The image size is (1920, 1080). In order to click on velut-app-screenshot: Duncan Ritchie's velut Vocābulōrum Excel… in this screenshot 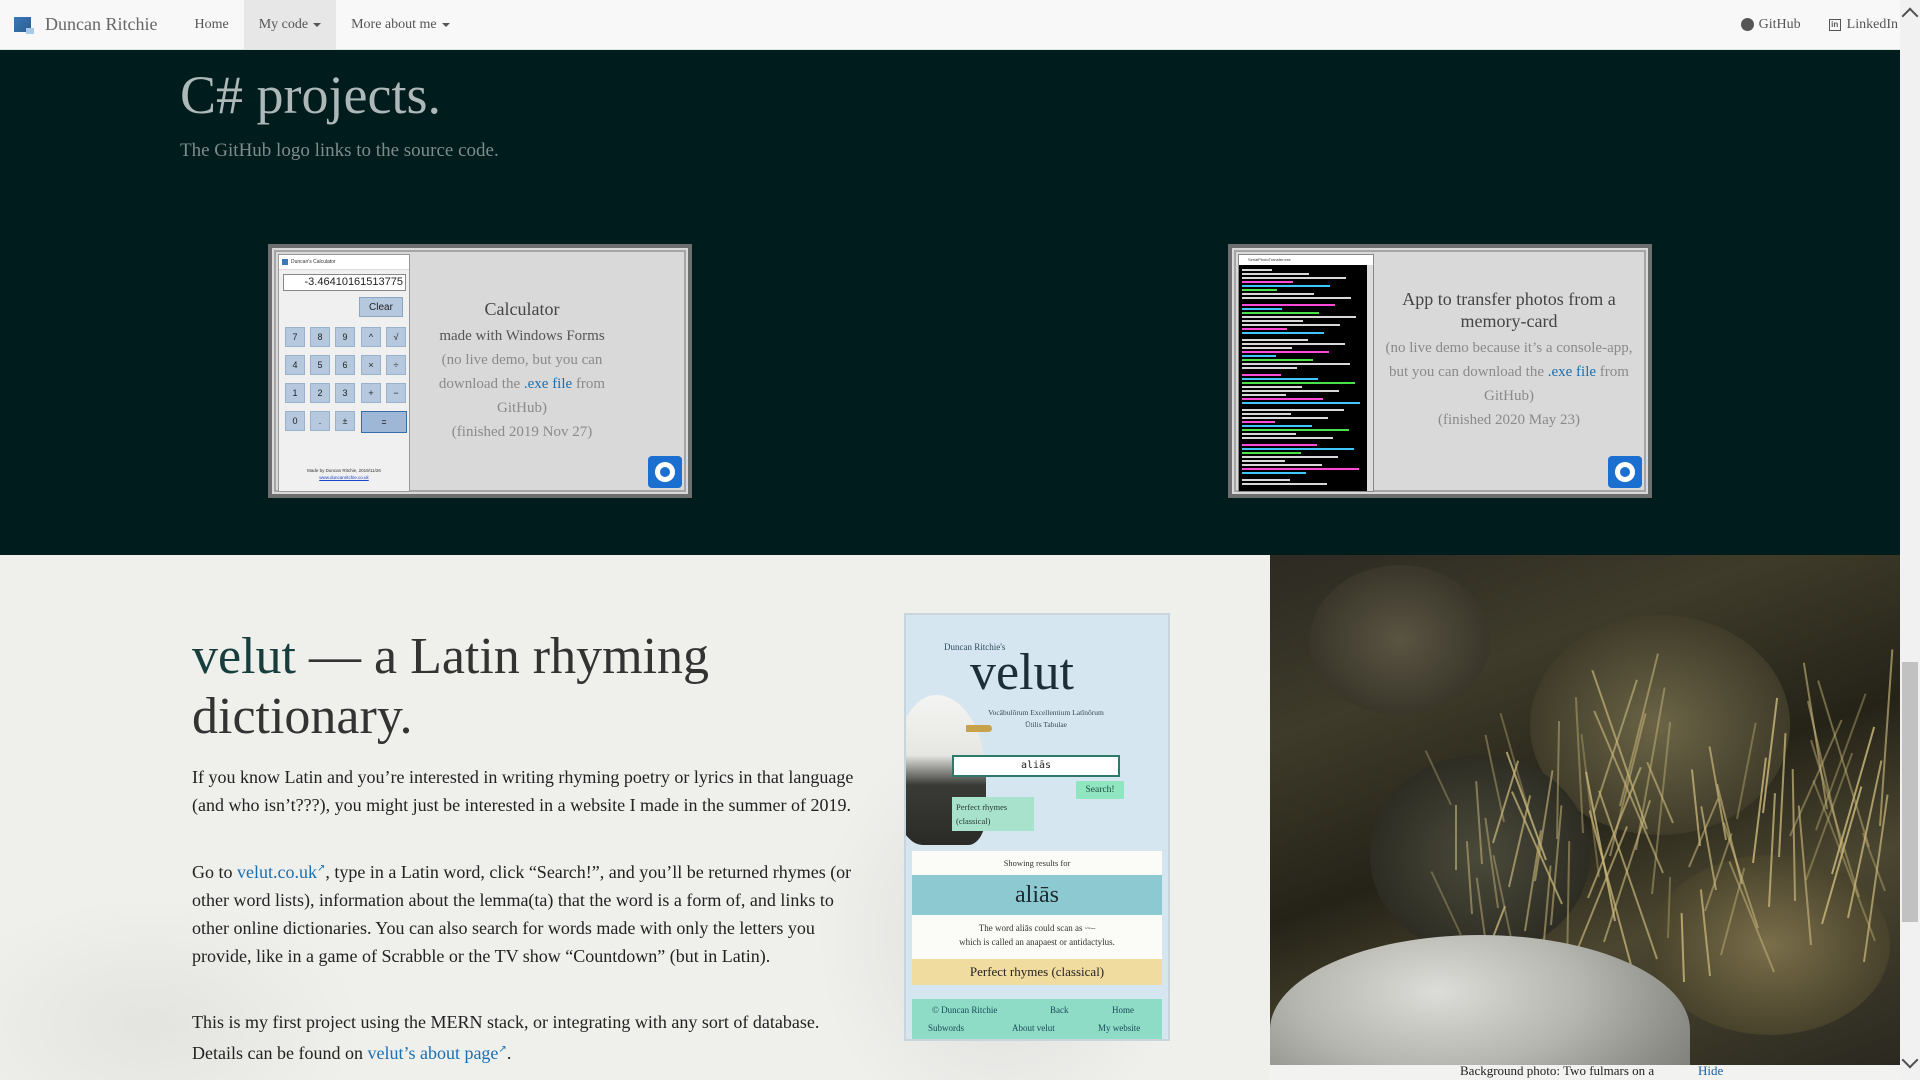, I will do `click(1037, 827)`.